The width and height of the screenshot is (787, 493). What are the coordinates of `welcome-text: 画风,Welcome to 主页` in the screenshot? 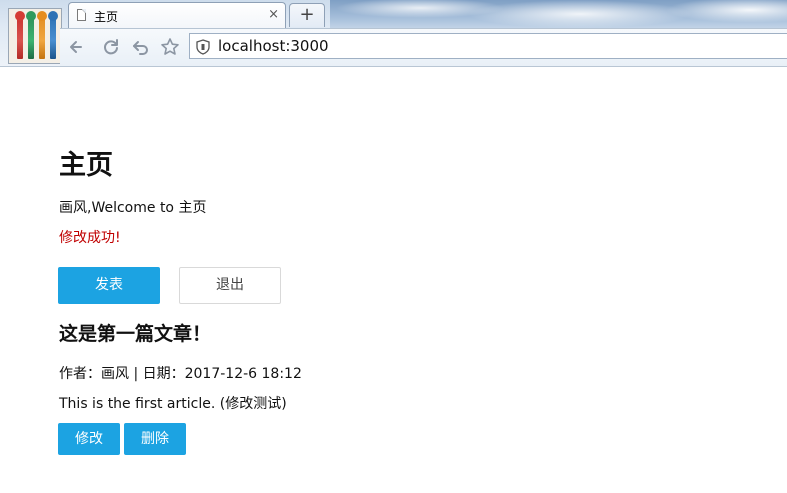 It's located at (133, 208).